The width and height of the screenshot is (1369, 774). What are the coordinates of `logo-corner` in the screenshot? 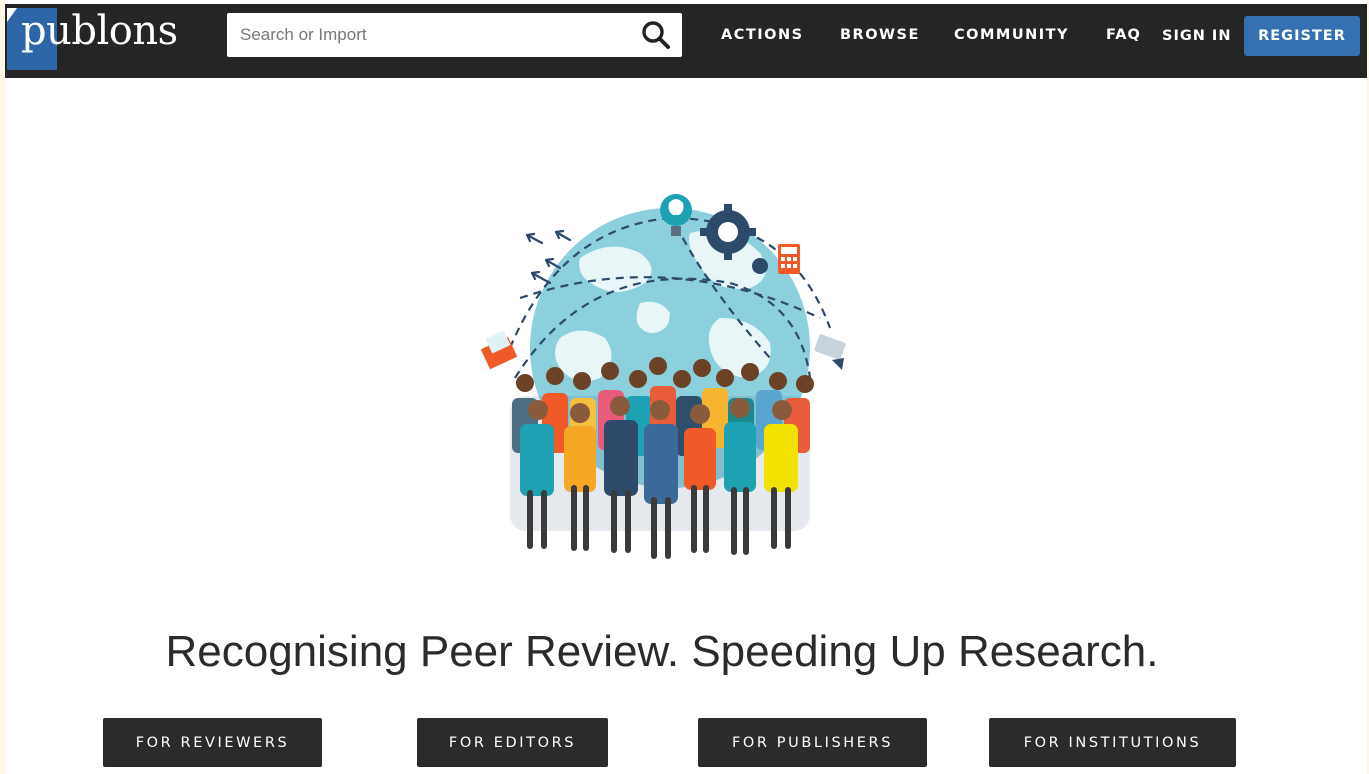 It's located at (12, 15).